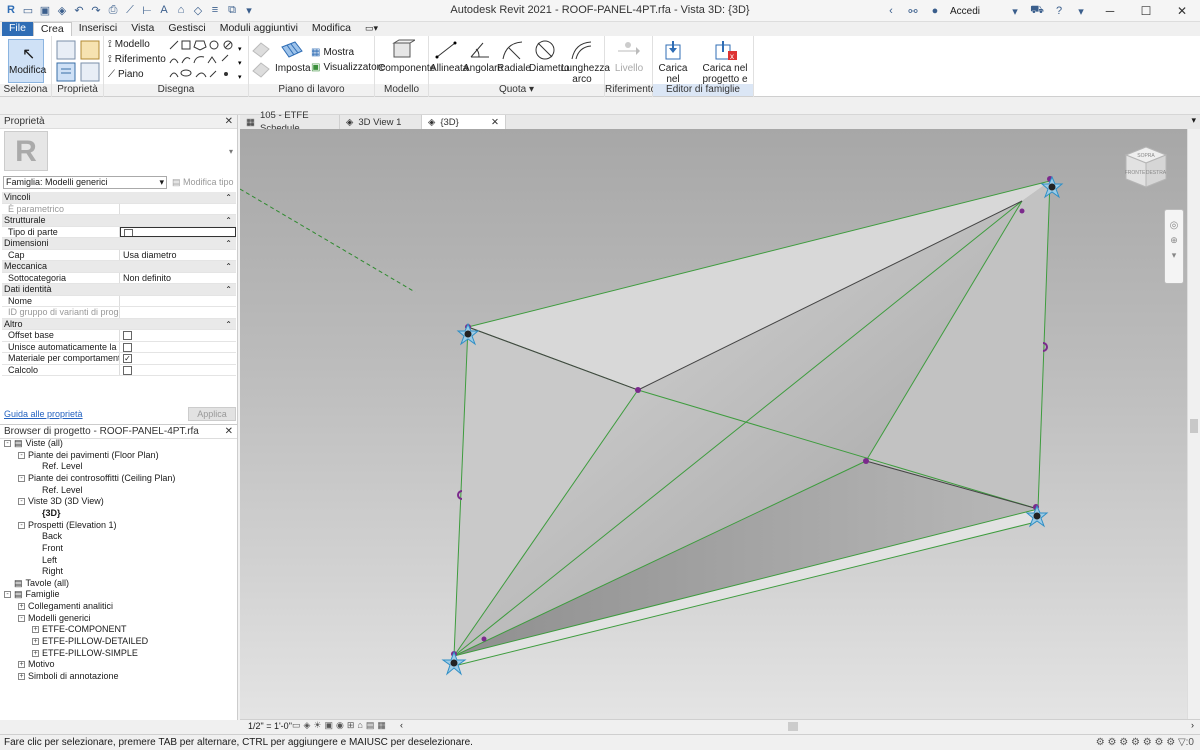 Image resolution: width=1200 pixels, height=750 pixels. I want to click on viewcube-right-label: DESTRA, so click(1156, 173).